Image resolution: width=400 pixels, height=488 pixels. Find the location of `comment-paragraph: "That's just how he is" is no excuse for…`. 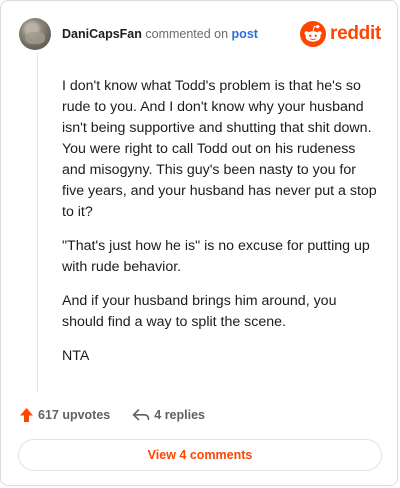

comment-paragraph: "That's just how he is" is no excuse for… is located at coordinates (216, 256).